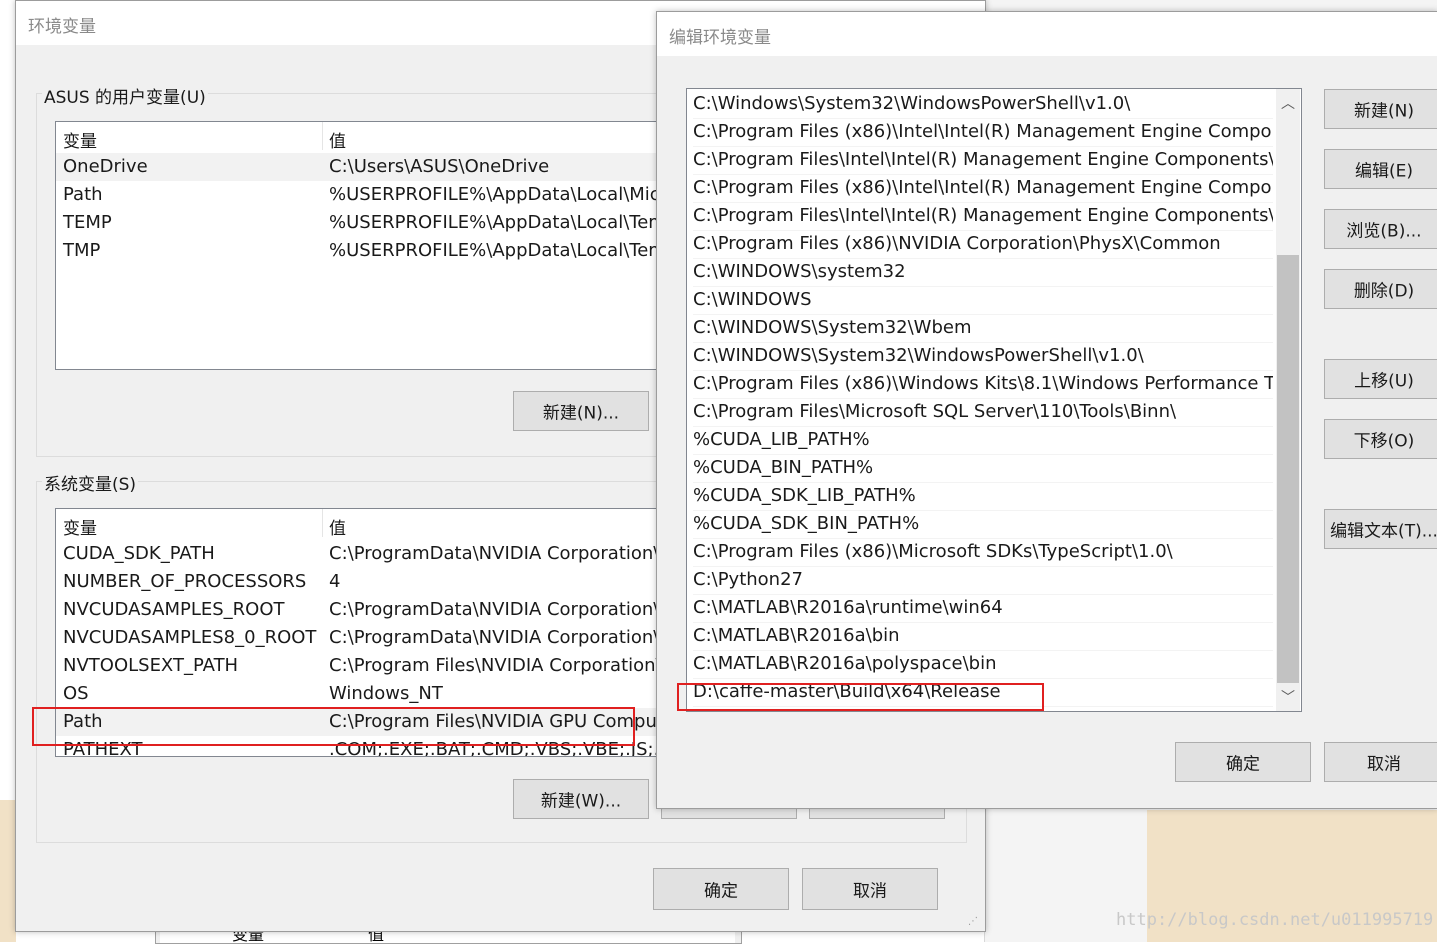  I want to click on path-move-down-button-label: 下移(O), so click(1384, 441).